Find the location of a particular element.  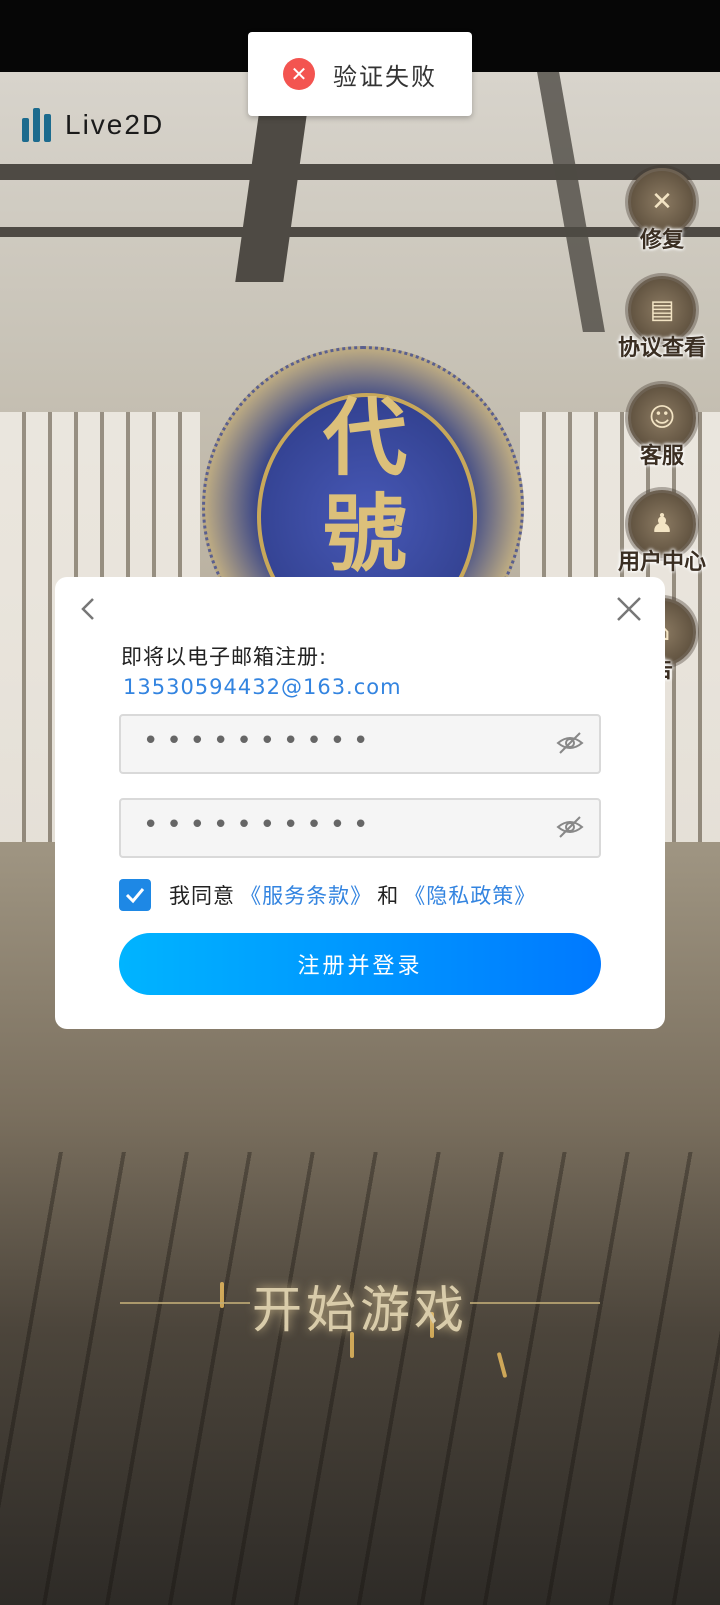

side-item-label: 用户中心 is located at coordinates (661, 562).